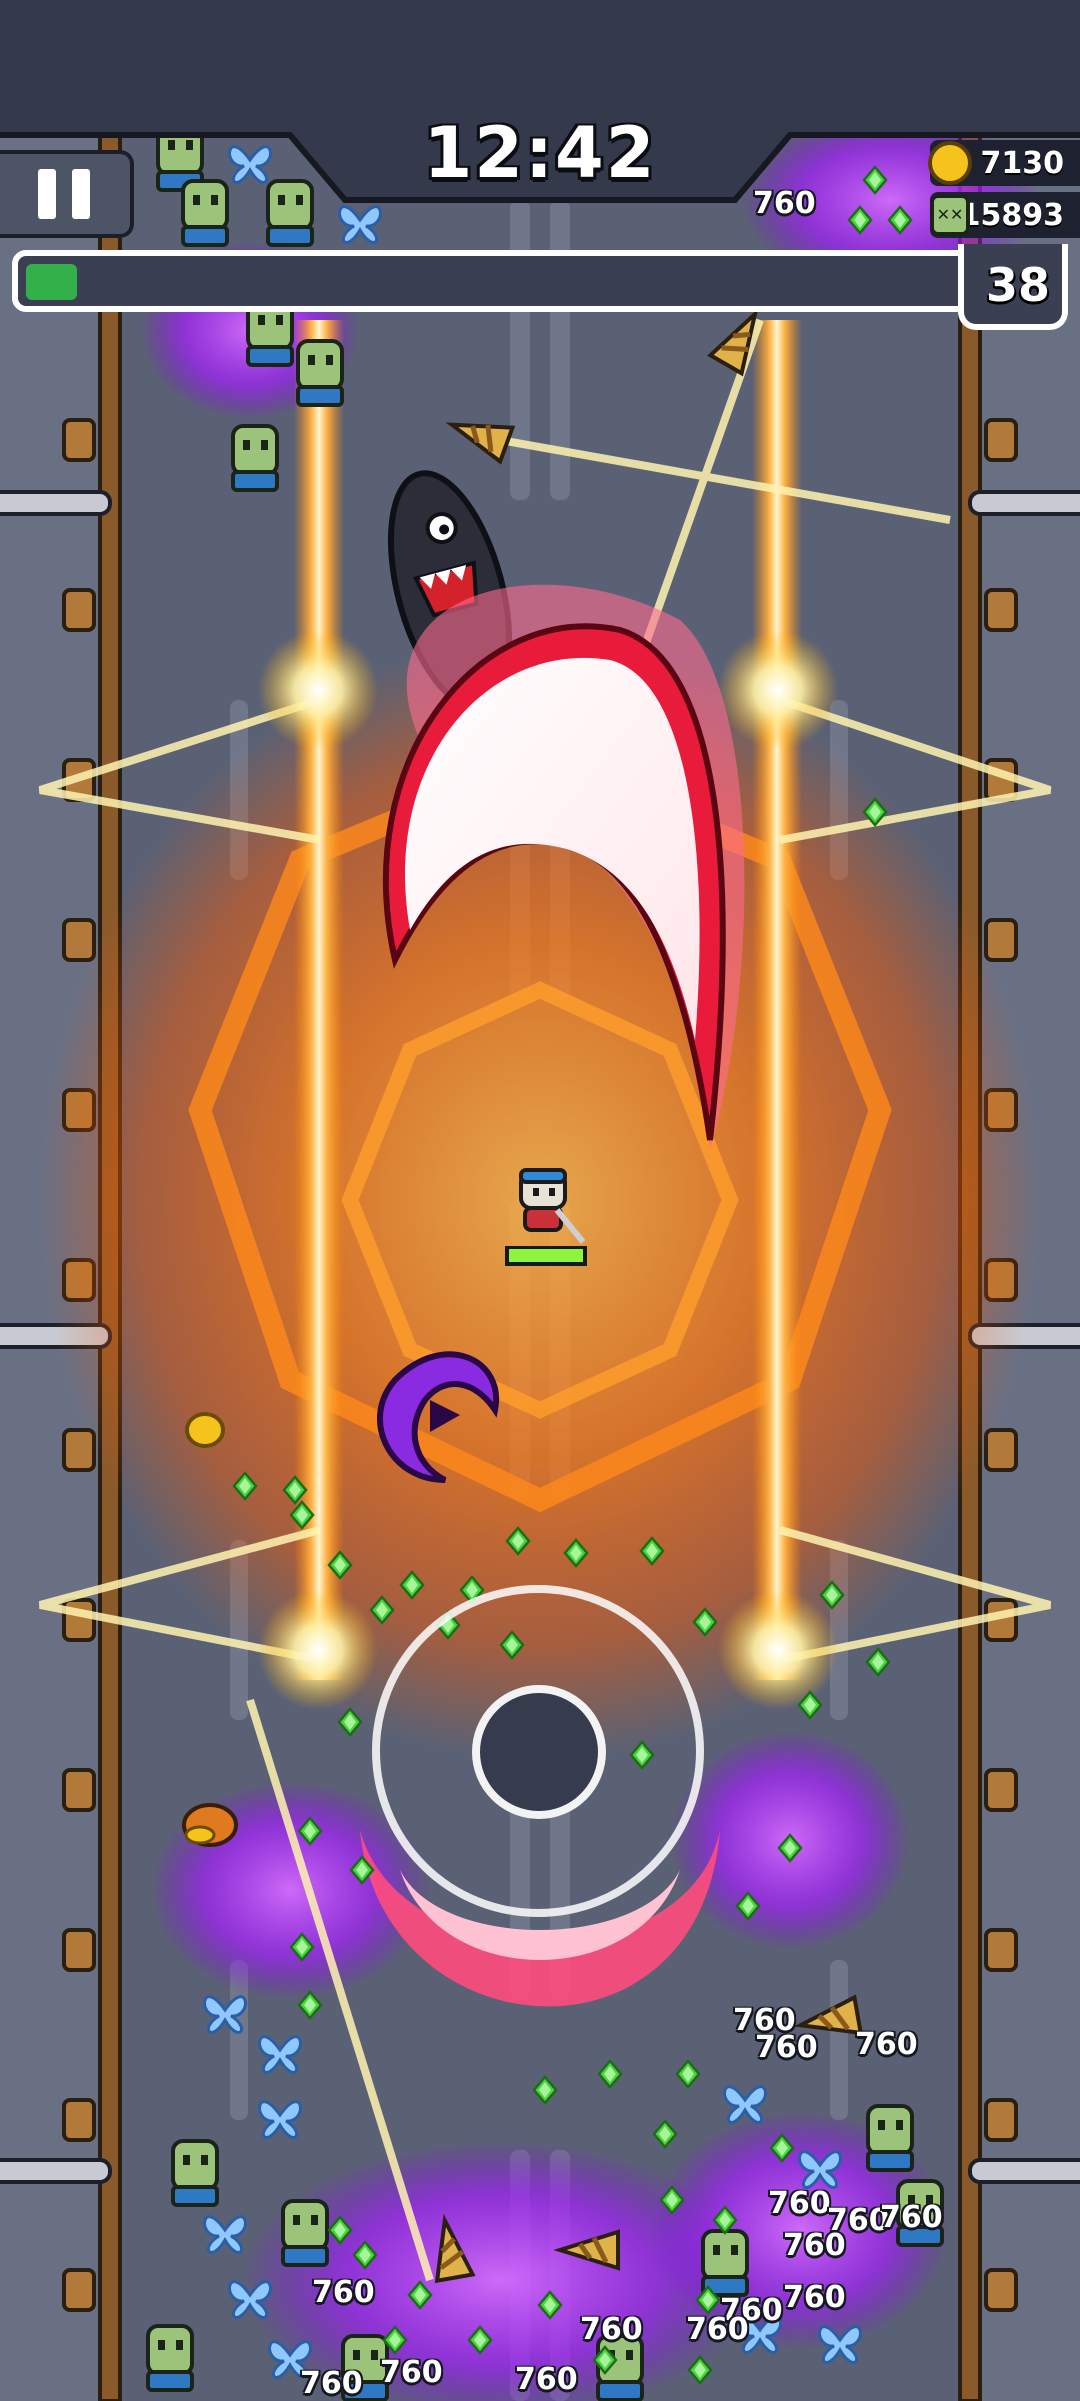  Describe the element at coordinates (51, 282) in the screenshot. I see `xp-bar-fill` at that location.